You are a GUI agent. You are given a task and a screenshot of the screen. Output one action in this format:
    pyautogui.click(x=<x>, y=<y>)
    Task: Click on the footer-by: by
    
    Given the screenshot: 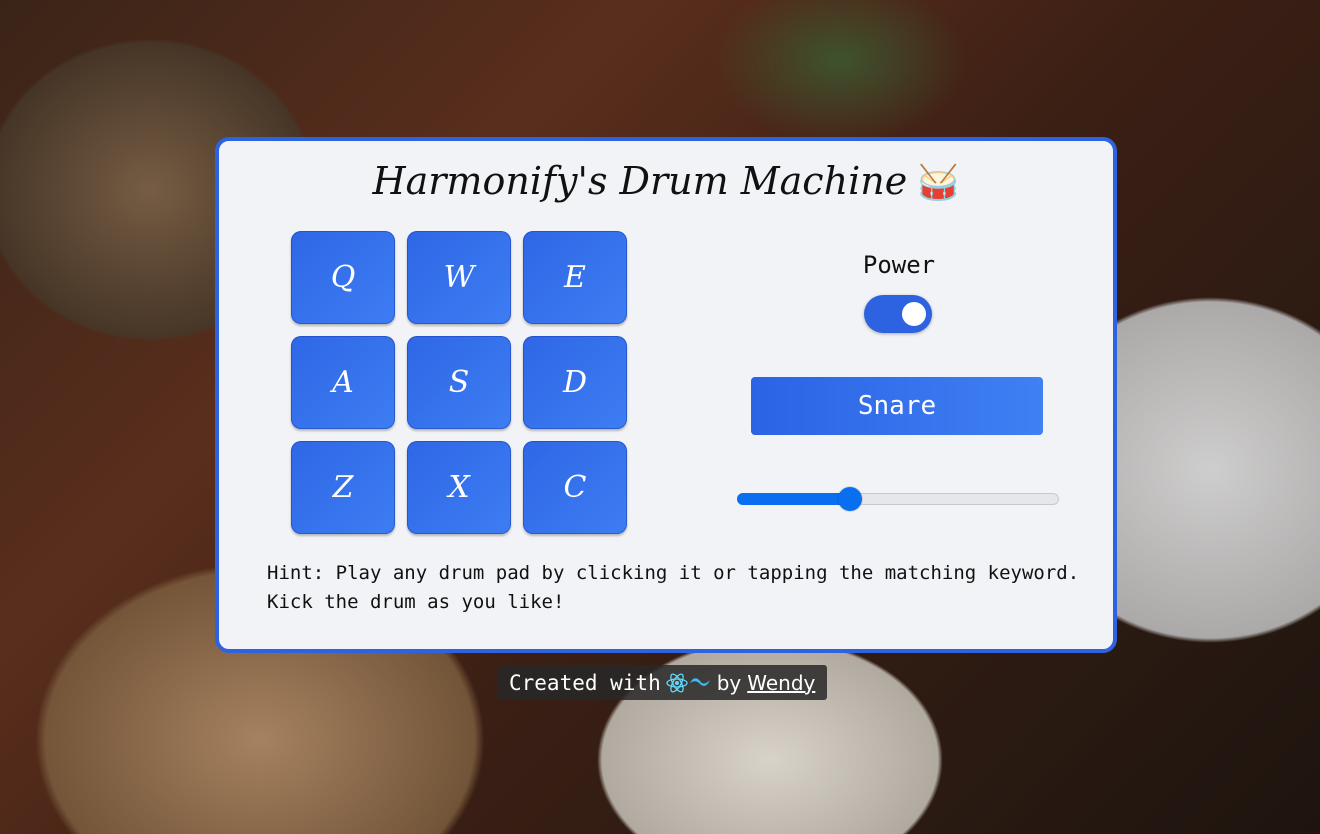 What is the action you would take?
    pyautogui.click(x=729, y=682)
    